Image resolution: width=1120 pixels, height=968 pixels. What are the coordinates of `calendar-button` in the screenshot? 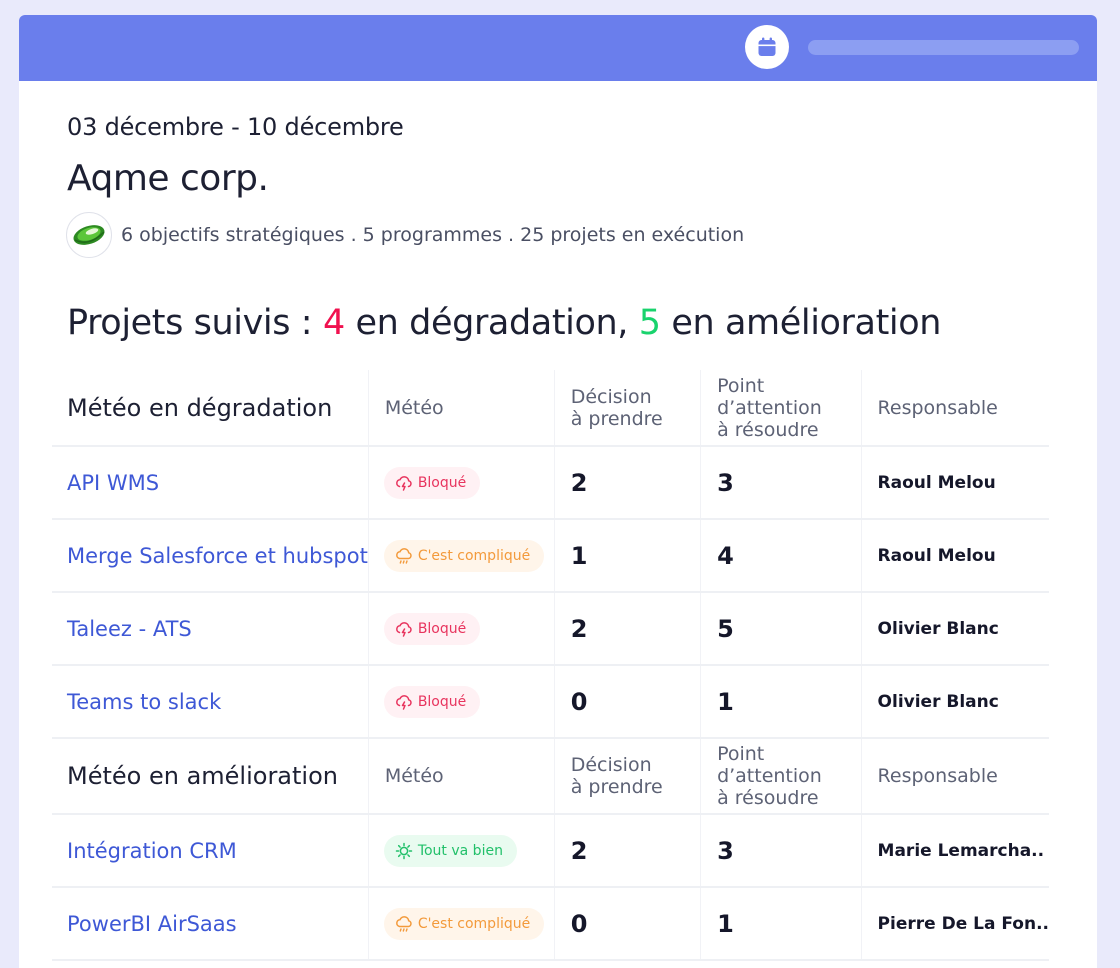 It's located at (767, 47).